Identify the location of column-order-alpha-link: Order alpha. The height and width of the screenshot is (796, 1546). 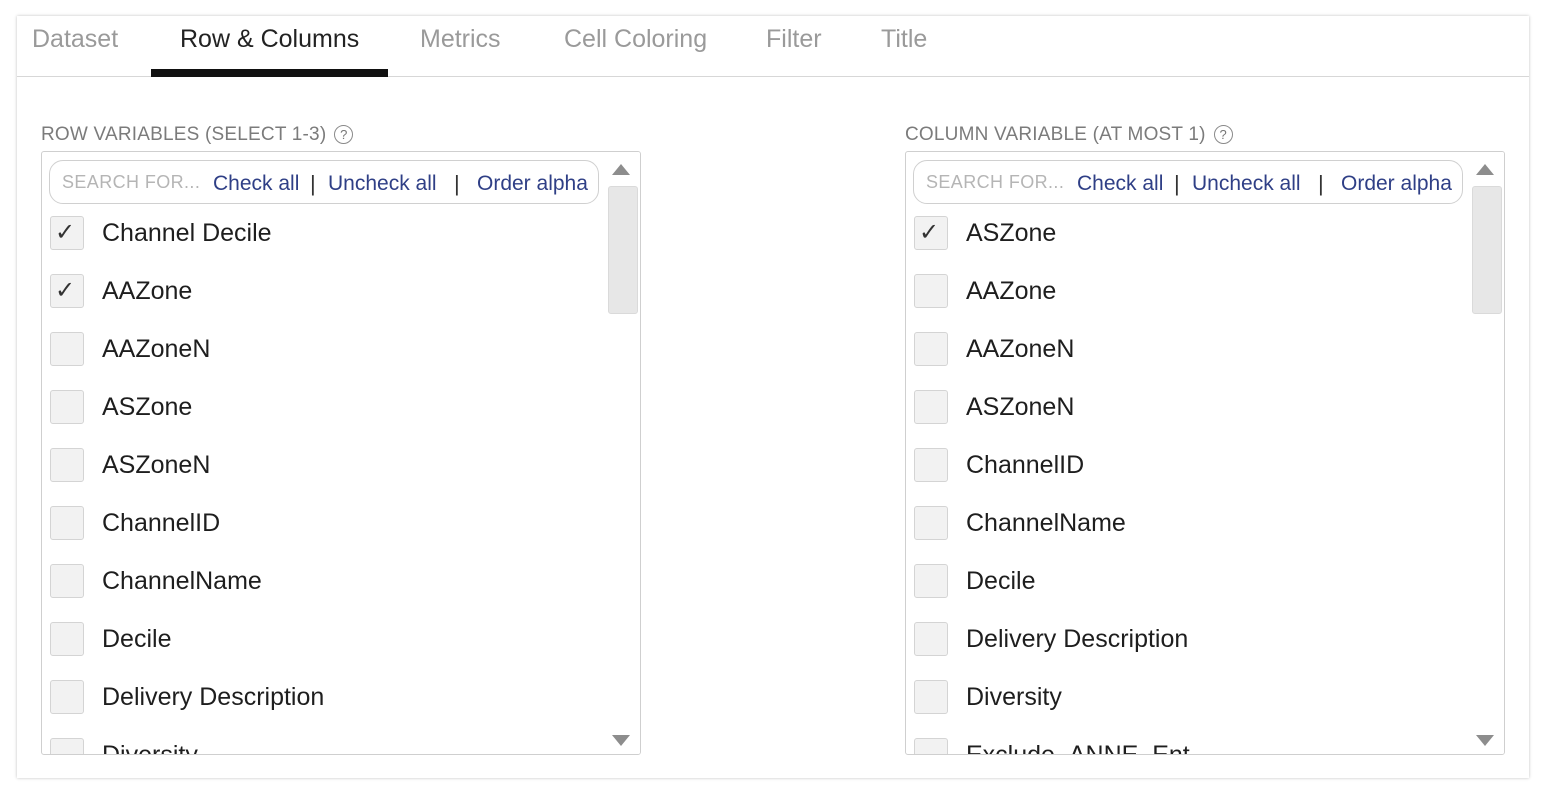
(1396, 184).